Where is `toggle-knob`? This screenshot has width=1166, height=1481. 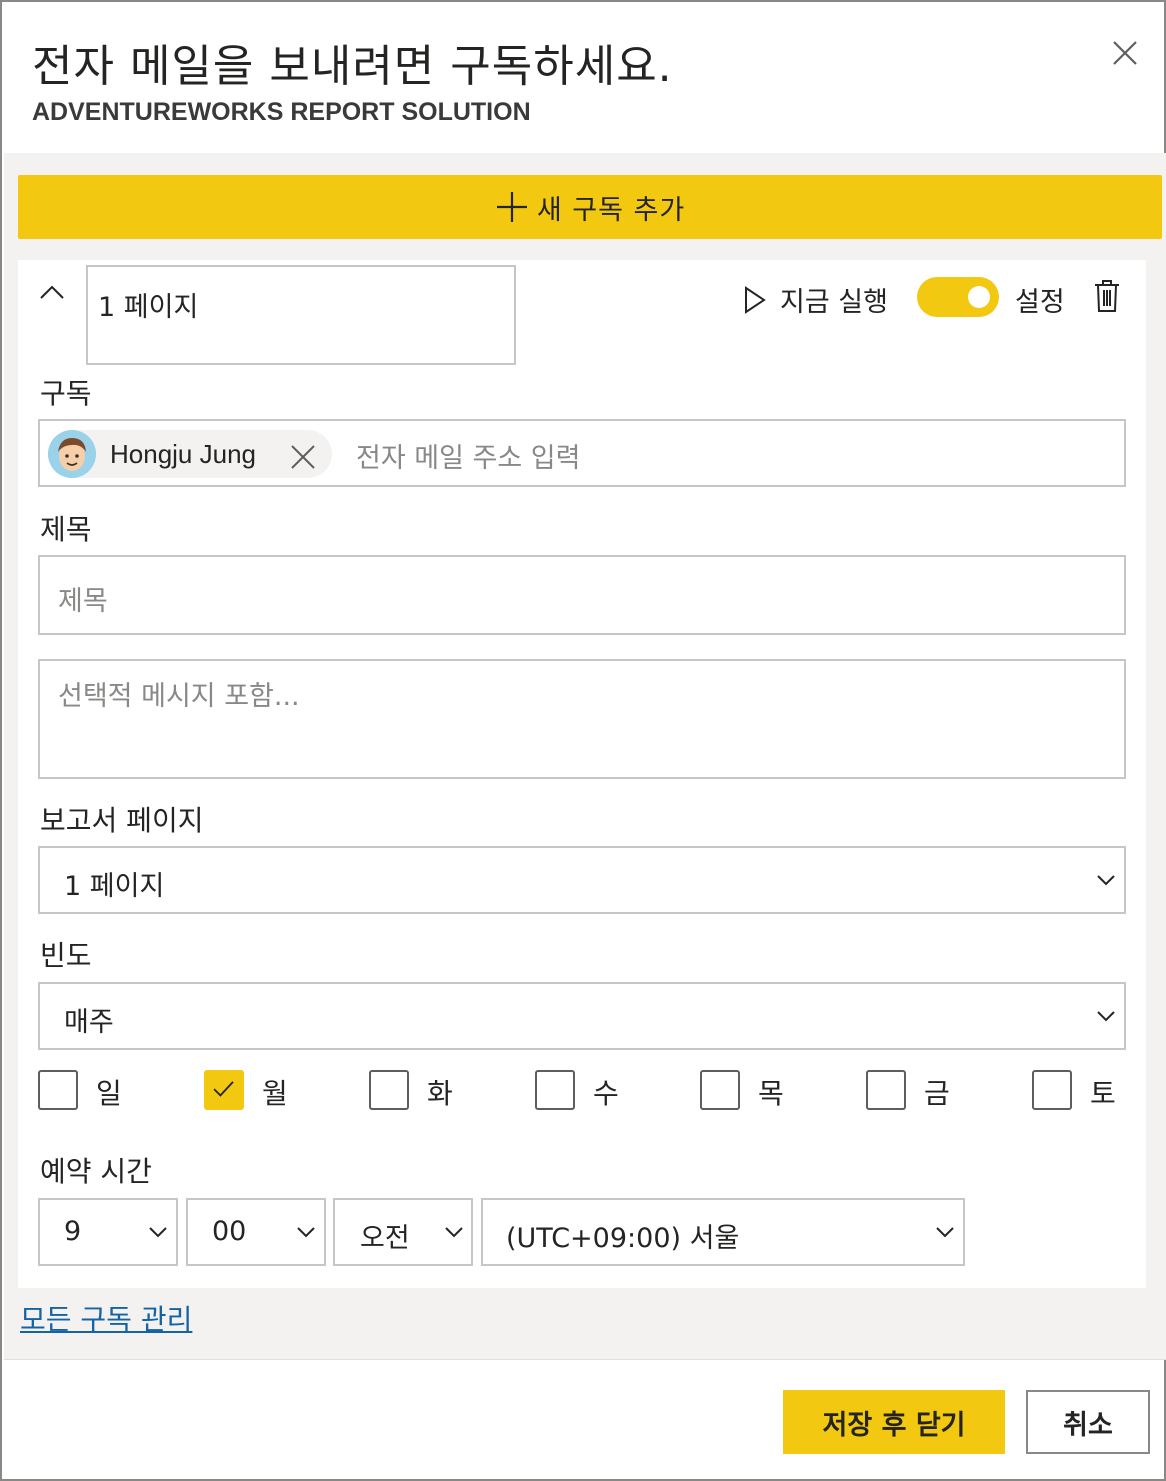 toggle-knob is located at coordinates (979, 297).